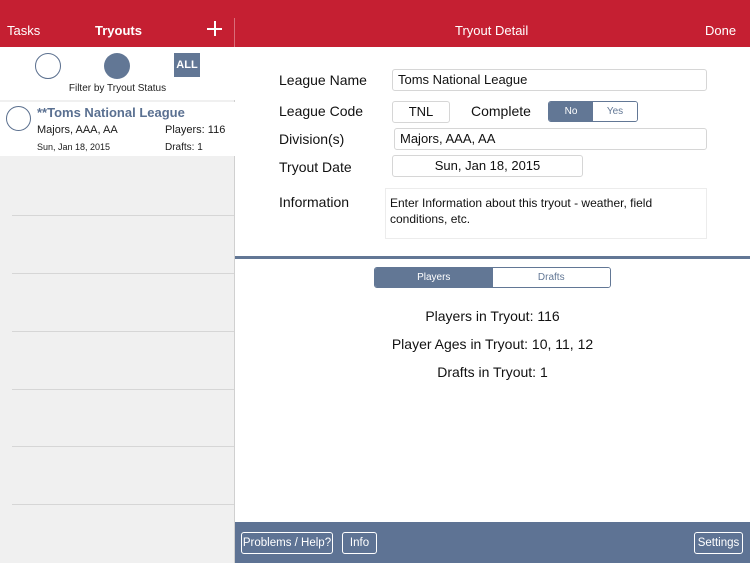  What do you see at coordinates (615, 111) in the screenshot?
I see `complete-yes-option: Yes` at bounding box center [615, 111].